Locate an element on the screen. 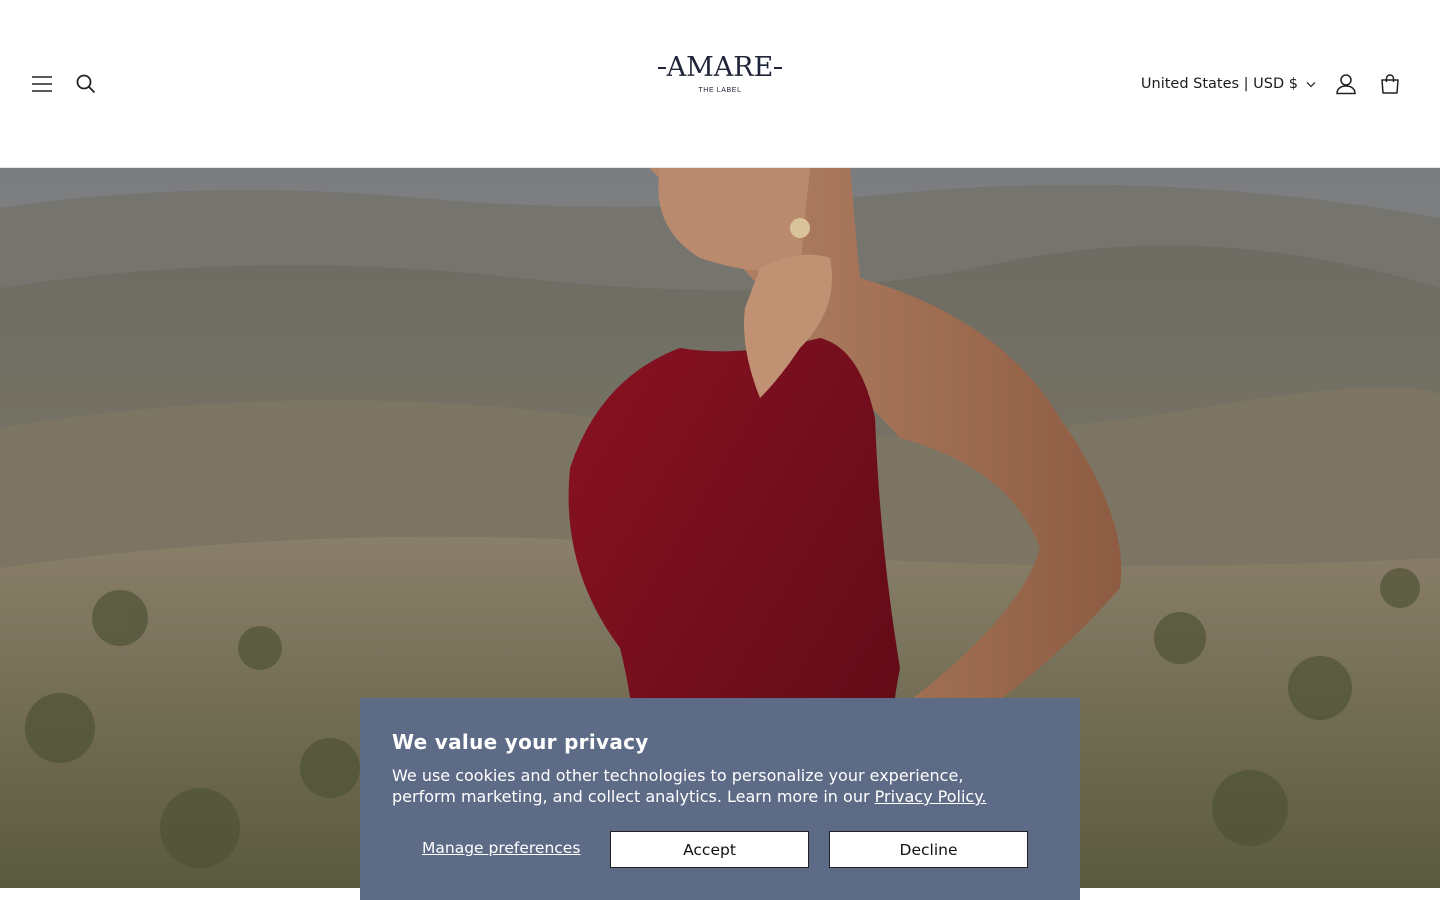 Image resolution: width=1440 pixels, height=900 pixels. hamburger-menu-icon is located at coordinates (42, 84).